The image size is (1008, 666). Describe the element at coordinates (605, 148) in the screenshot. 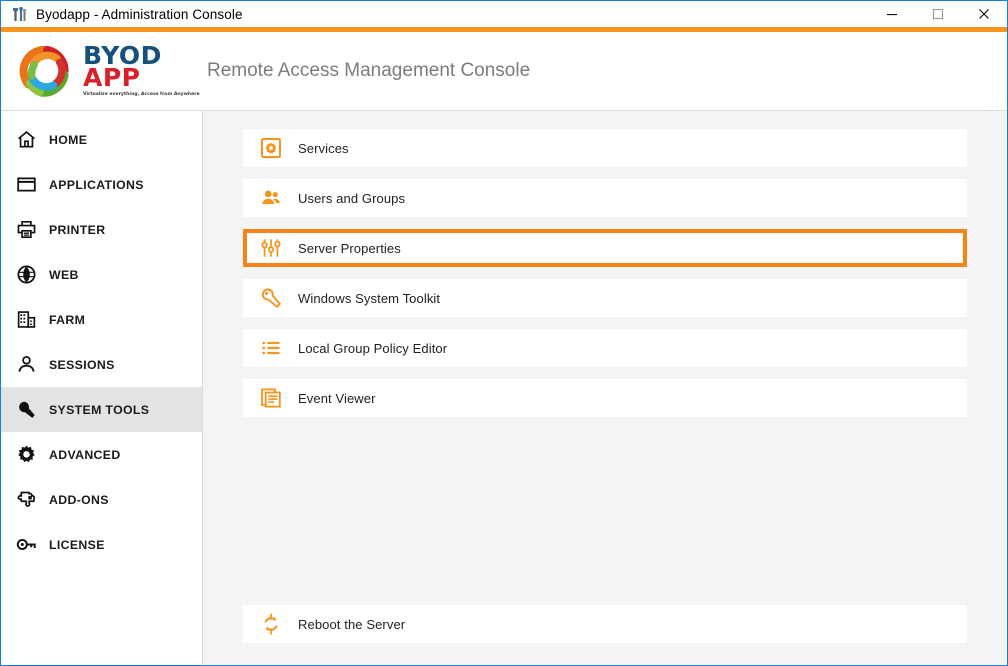

I see `tile-services: Services` at that location.